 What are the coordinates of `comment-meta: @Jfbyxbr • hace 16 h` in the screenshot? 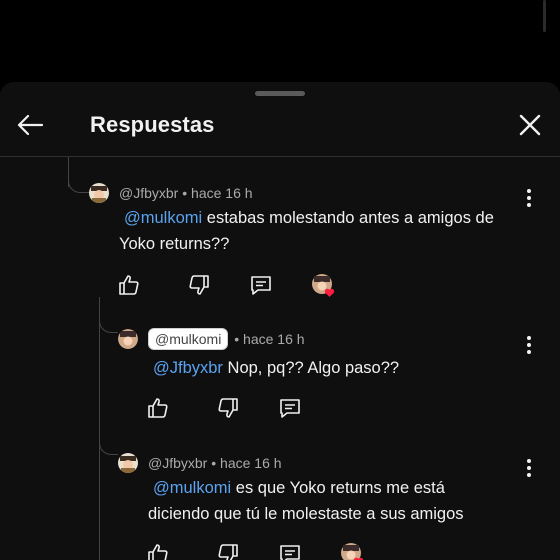 It's located at (215, 463).